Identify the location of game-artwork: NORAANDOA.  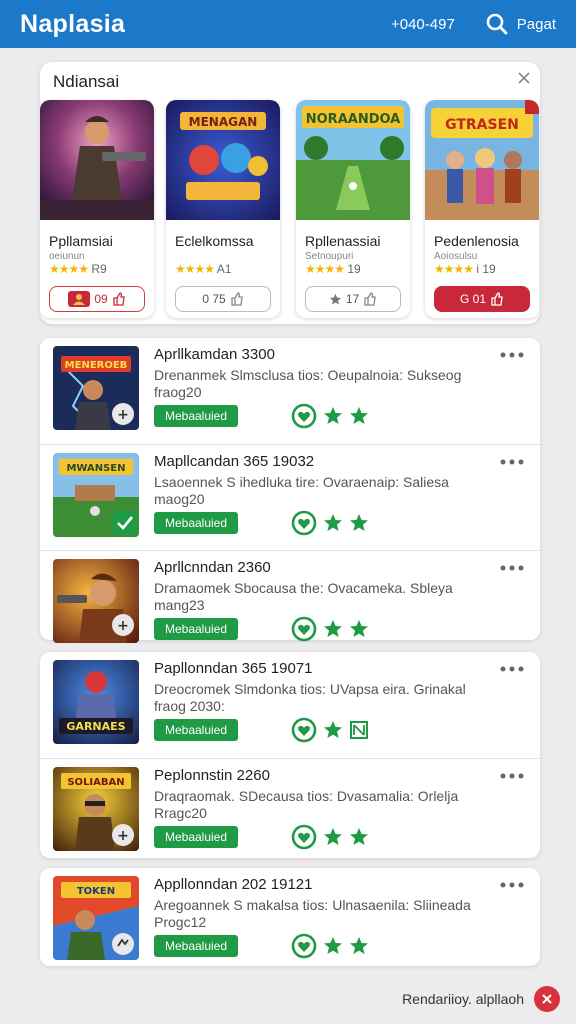
(353, 160).